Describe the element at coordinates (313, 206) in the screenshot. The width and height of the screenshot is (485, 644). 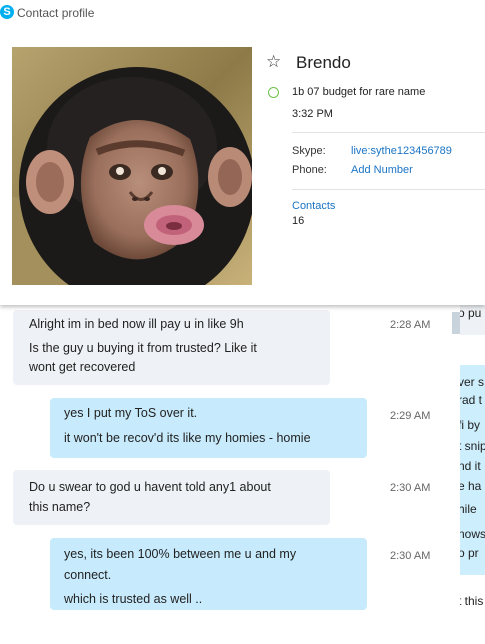
I see `contacts-link: Contacts` at that location.